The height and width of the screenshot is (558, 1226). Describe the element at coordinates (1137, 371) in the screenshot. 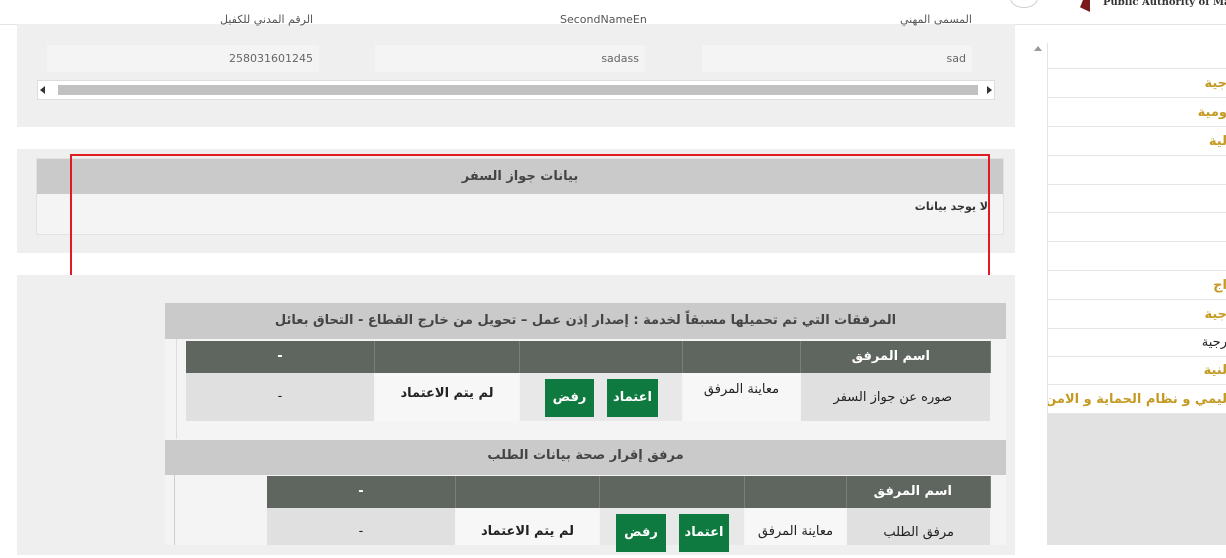

I see `sidebar-item: لنية` at that location.